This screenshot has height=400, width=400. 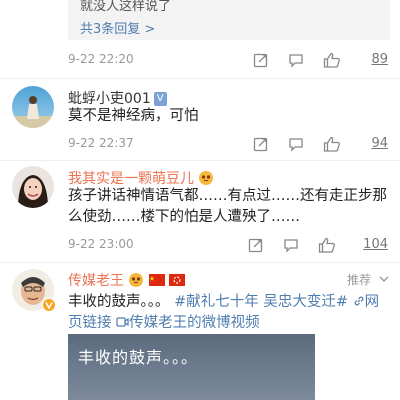 I want to click on comment-text: 莫不是神经病，可怕, so click(x=133, y=116).